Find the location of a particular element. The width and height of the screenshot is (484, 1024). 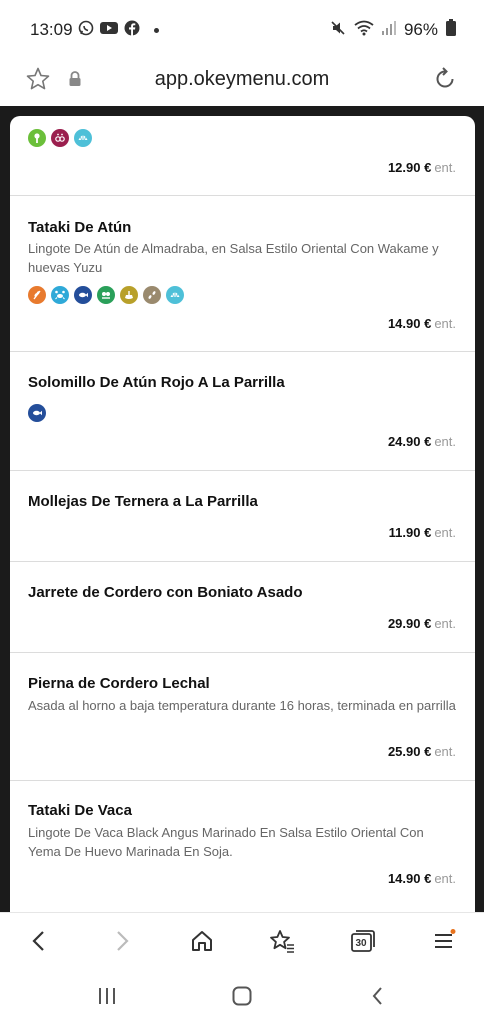

item-price: 12.90 € ent. is located at coordinates (422, 167).